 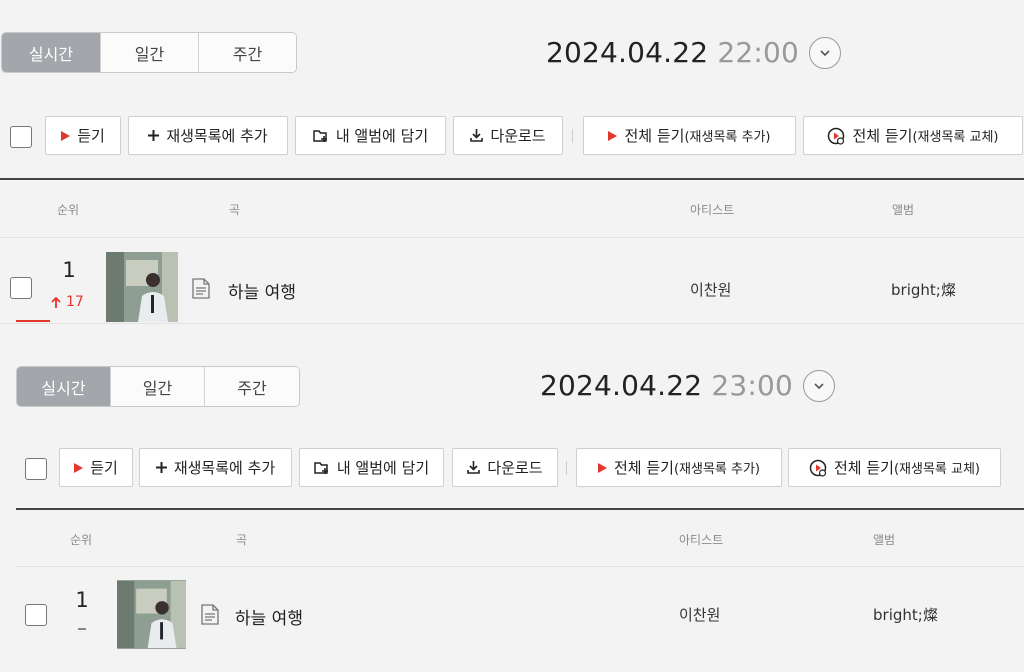 I want to click on rank-change-value: 17, so click(x=75, y=302).